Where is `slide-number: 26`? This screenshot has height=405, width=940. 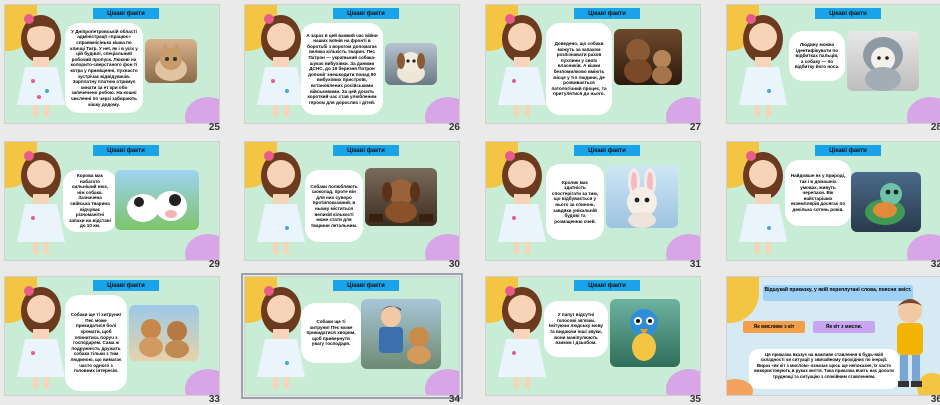 slide-number: 26 is located at coordinates (454, 127).